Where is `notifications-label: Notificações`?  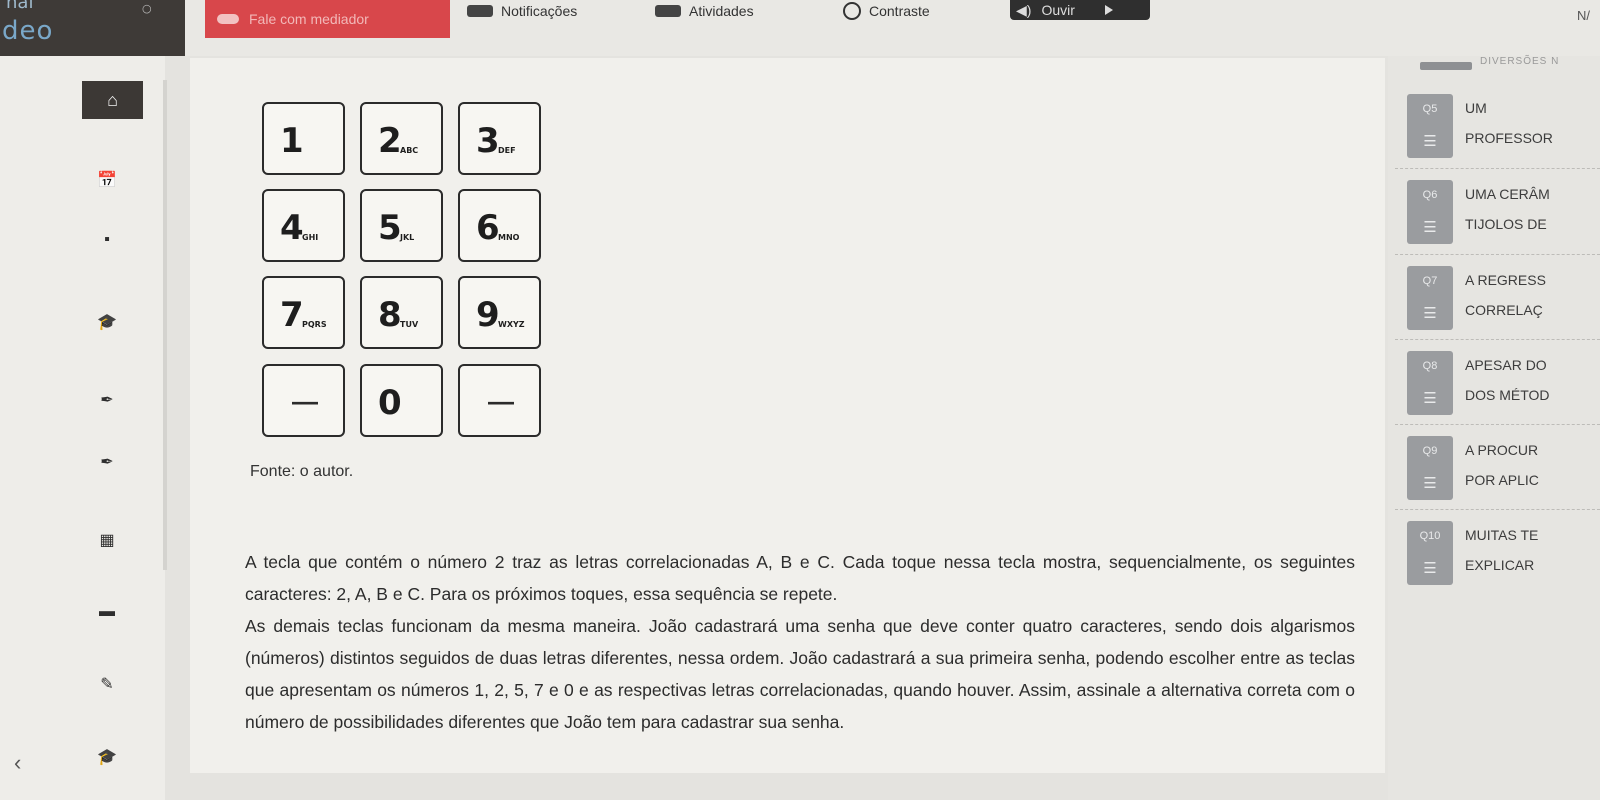 notifications-label: Notificações is located at coordinates (539, 11).